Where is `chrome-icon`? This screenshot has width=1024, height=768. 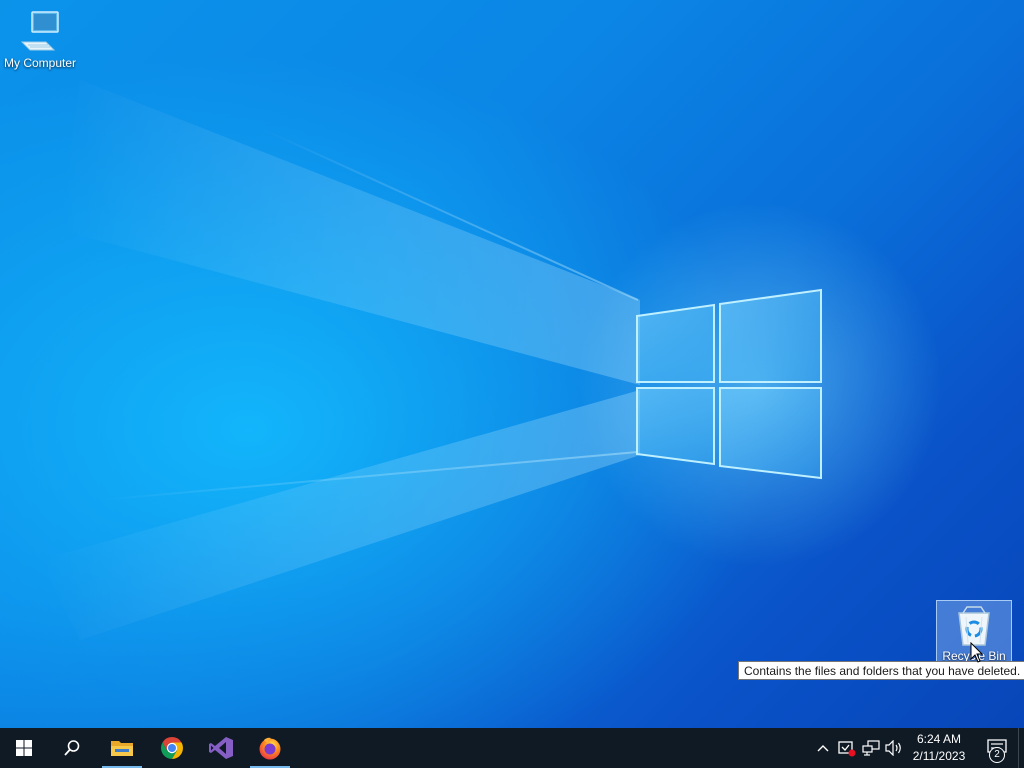
chrome-icon is located at coordinates (172, 748).